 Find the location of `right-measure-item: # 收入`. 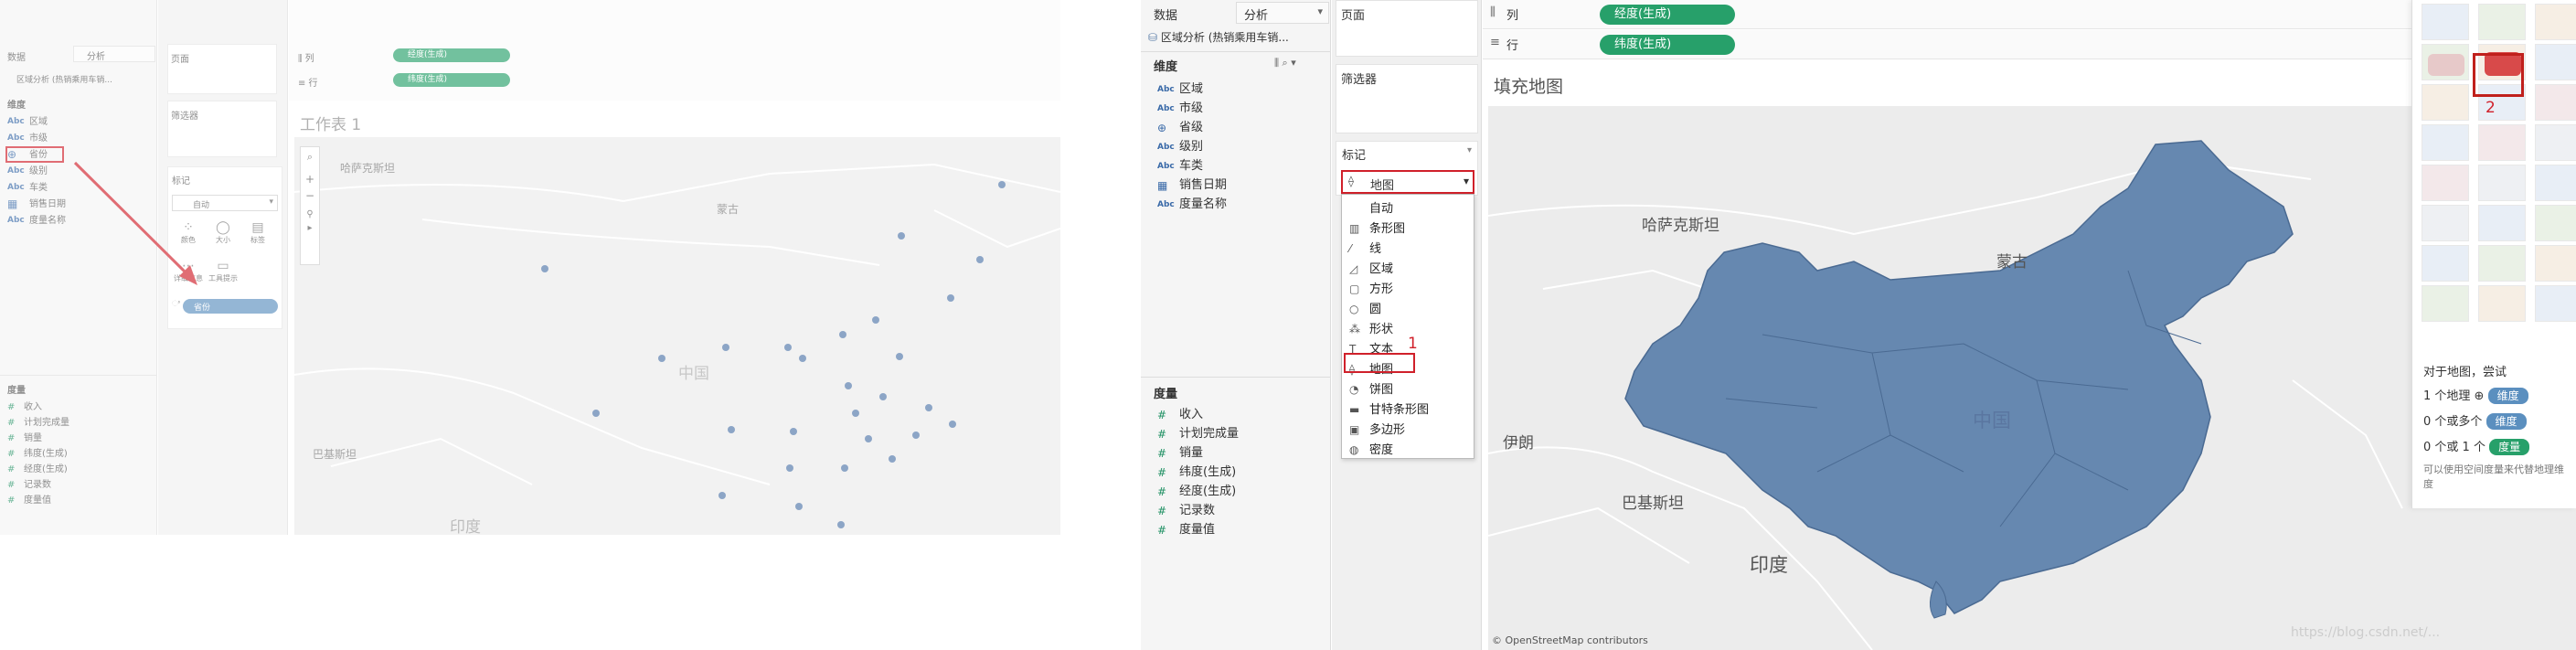

right-measure-item: # 收入 is located at coordinates (1180, 413).